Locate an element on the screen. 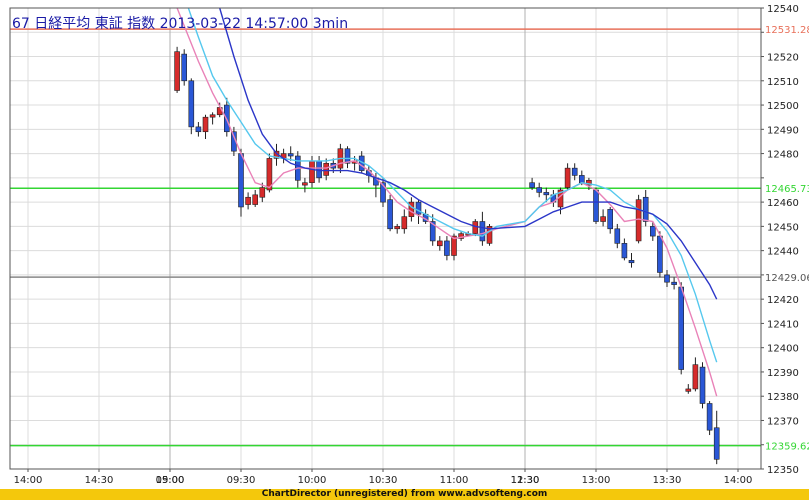 The width and height of the screenshot is (809, 500). x-tick-label: 10:00 is located at coordinates (312, 480).